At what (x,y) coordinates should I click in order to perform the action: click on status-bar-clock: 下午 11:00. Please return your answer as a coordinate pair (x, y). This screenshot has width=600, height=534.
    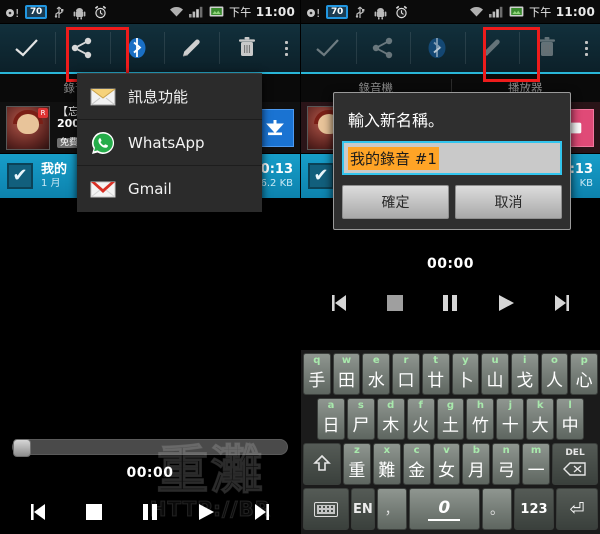
    Looking at the image, I should click on (262, 12).